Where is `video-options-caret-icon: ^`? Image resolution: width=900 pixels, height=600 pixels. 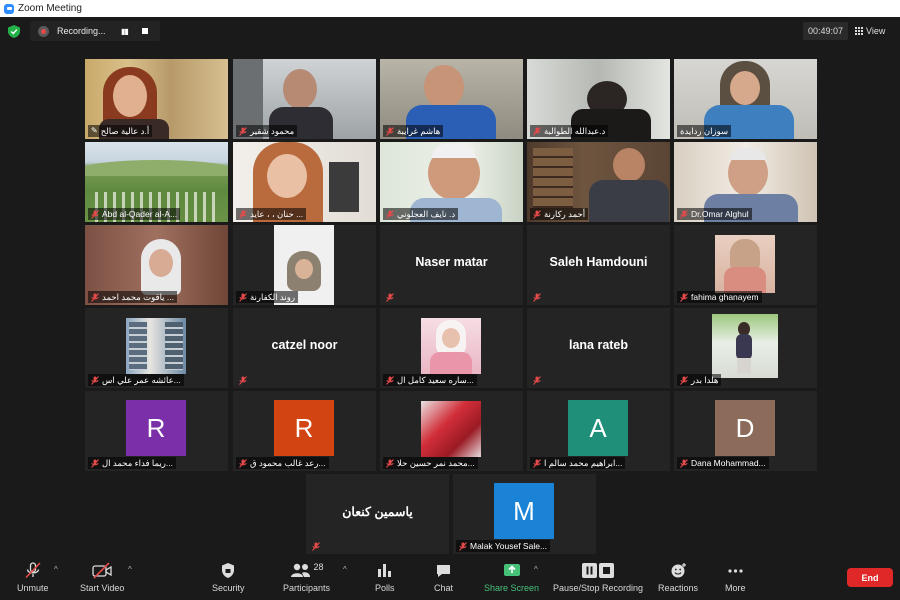
video-options-caret-icon: ^ is located at coordinates (130, 569).